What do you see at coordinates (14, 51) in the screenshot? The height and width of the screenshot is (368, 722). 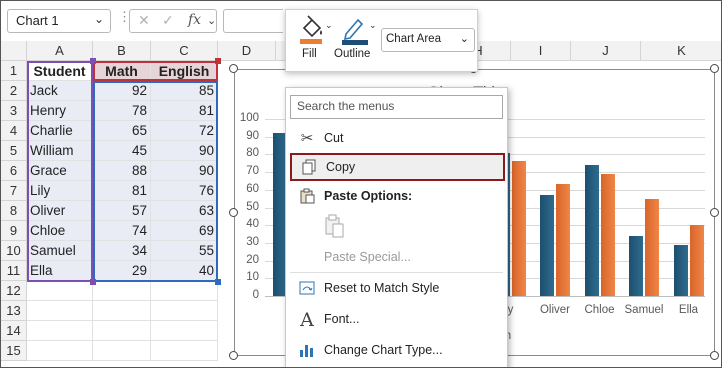 I see `select-all-corner` at bounding box center [14, 51].